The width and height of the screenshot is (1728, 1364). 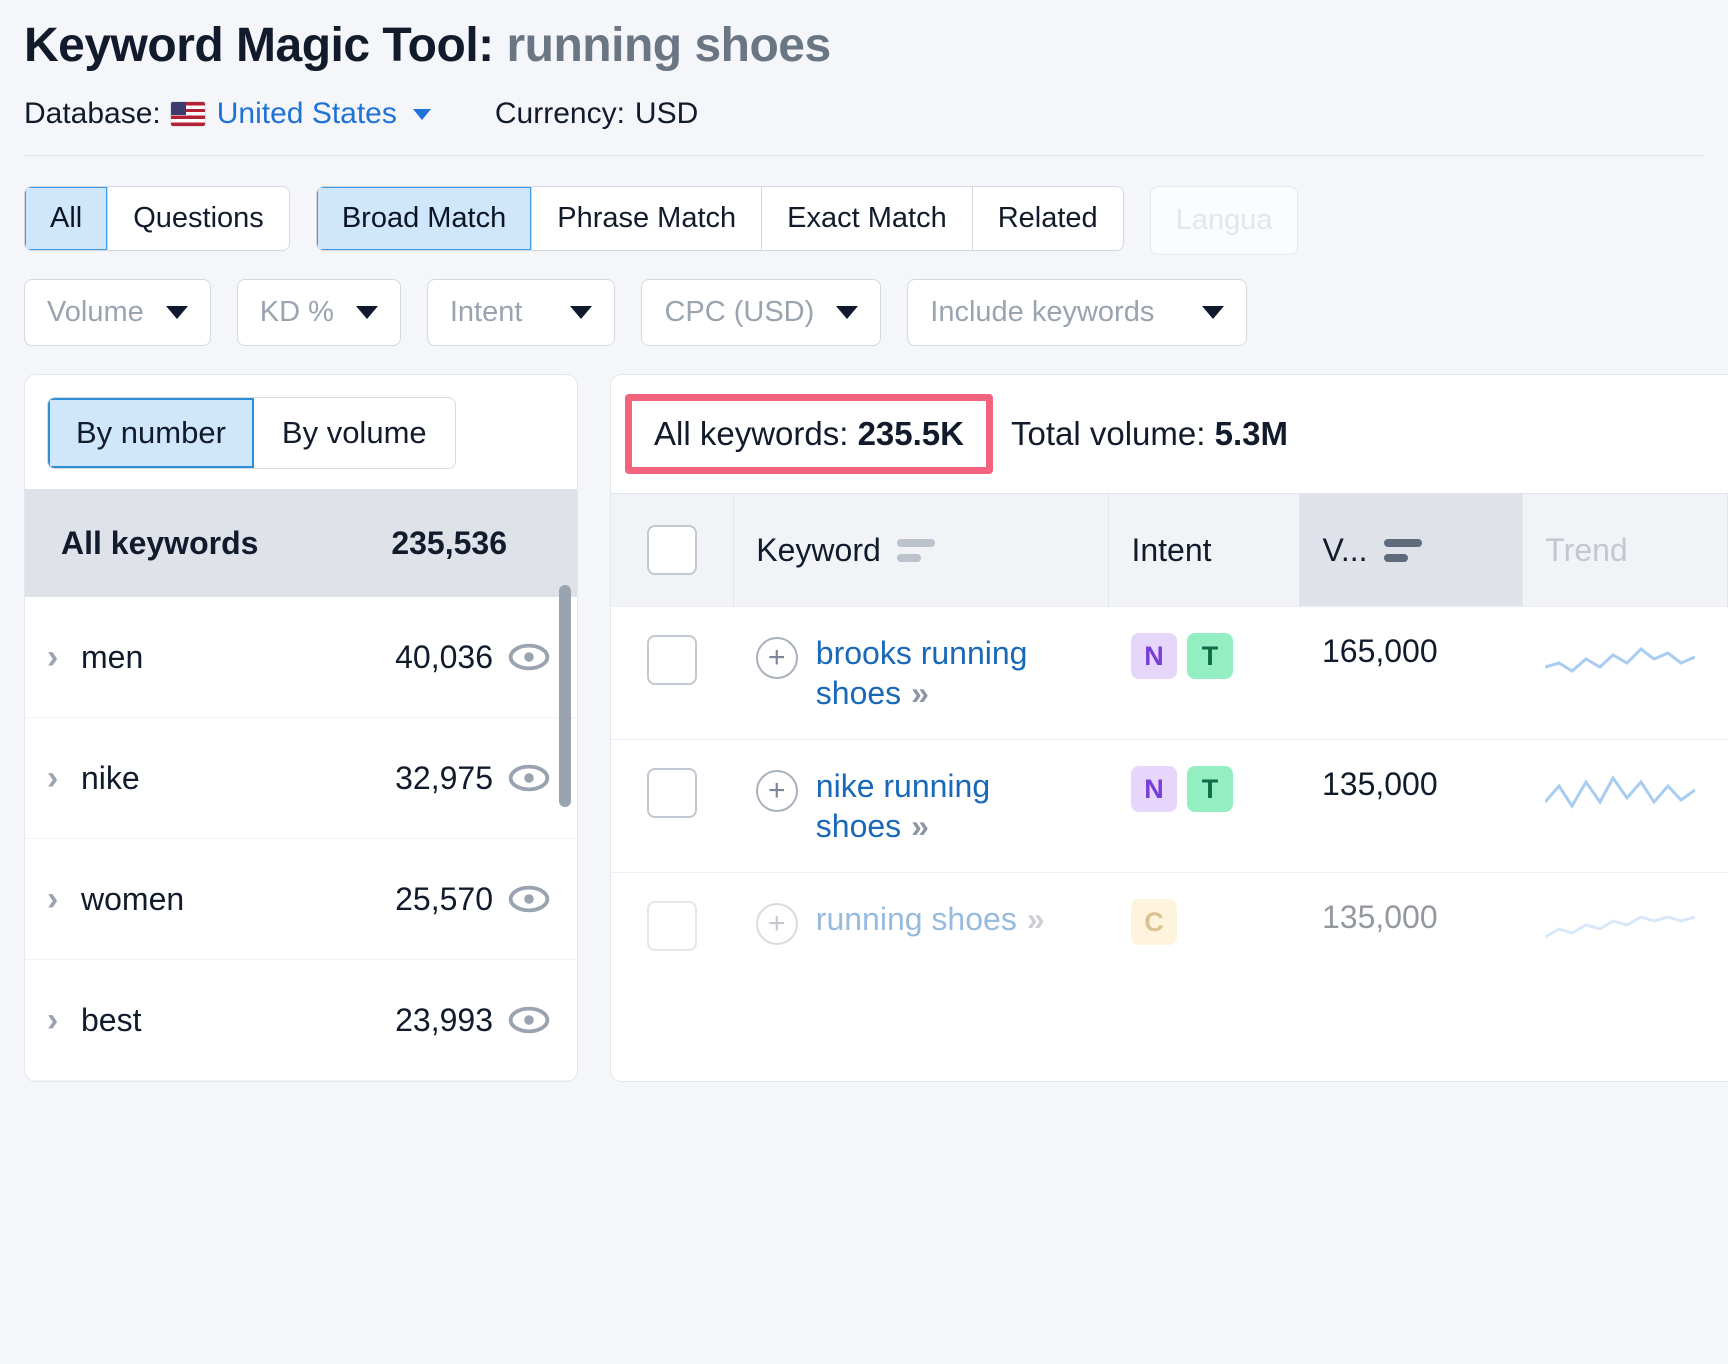 What do you see at coordinates (117, 313) in the screenshot?
I see `filter-volume: Volume` at bounding box center [117, 313].